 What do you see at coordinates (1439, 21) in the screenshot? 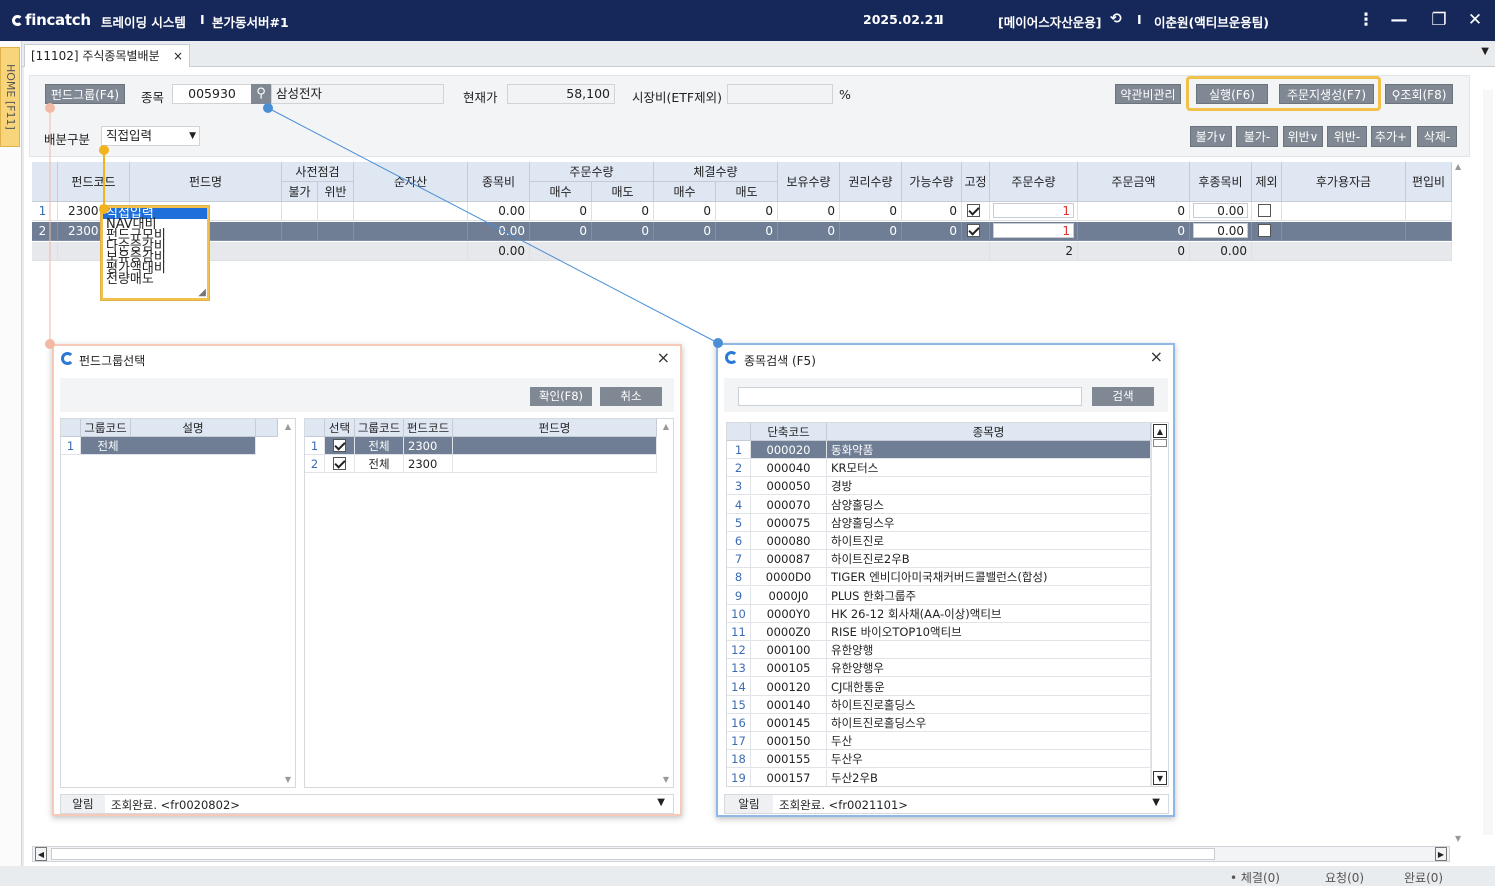
I see `restore-icon: ❐` at bounding box center [1439, 21].